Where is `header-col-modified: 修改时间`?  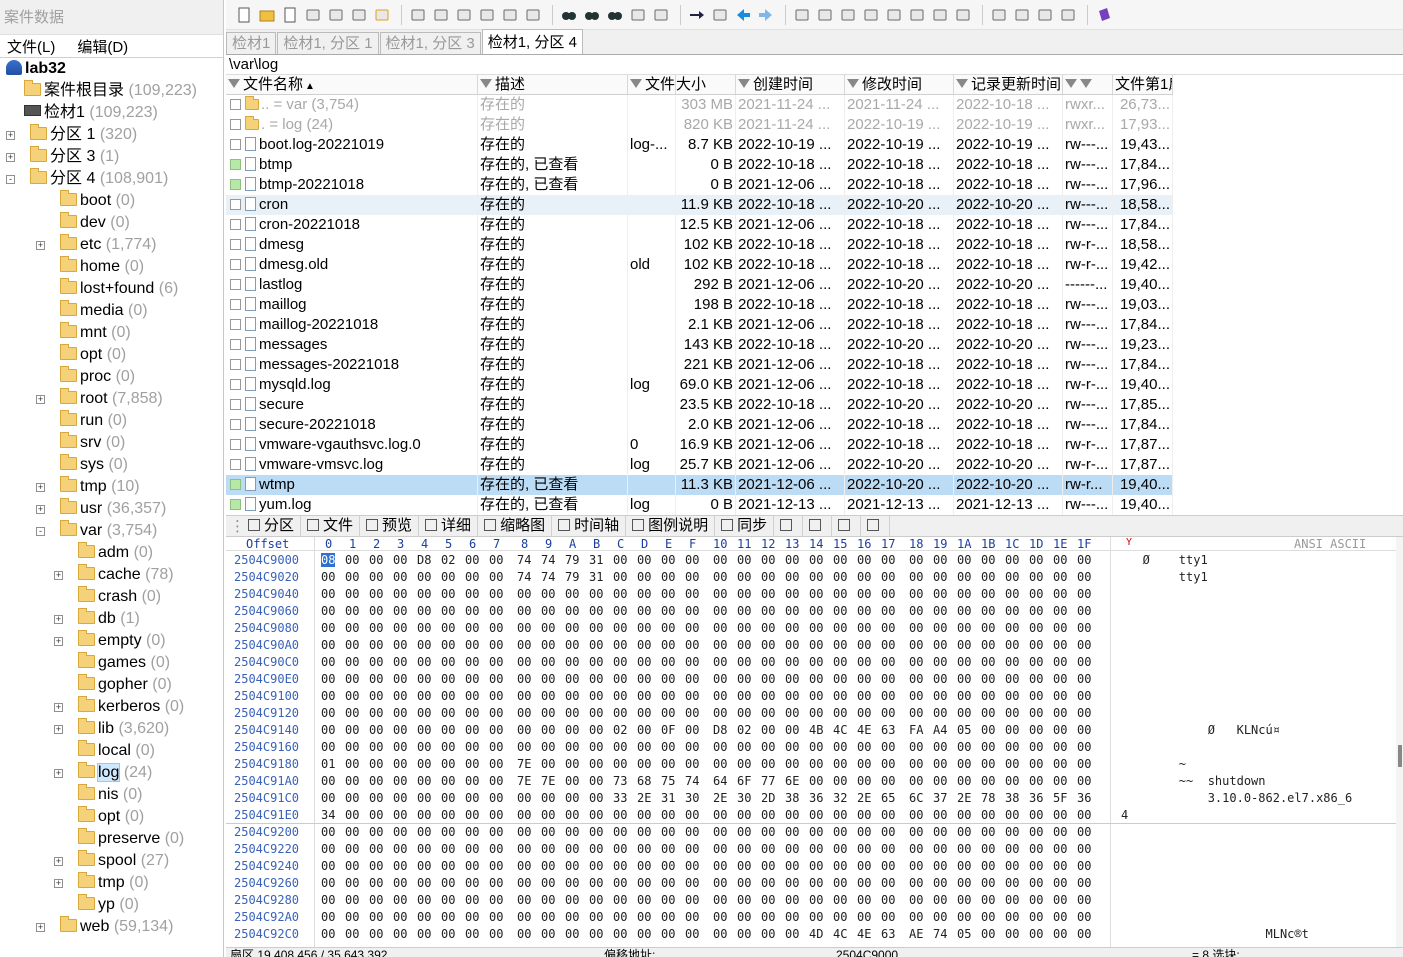 header-col-modified: 修改时间 is located at coordinates (899, 84).